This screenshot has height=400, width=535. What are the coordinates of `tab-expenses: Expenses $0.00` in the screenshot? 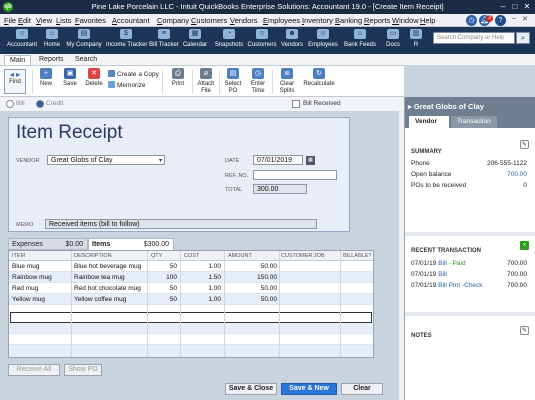 It's located at (48, 244).